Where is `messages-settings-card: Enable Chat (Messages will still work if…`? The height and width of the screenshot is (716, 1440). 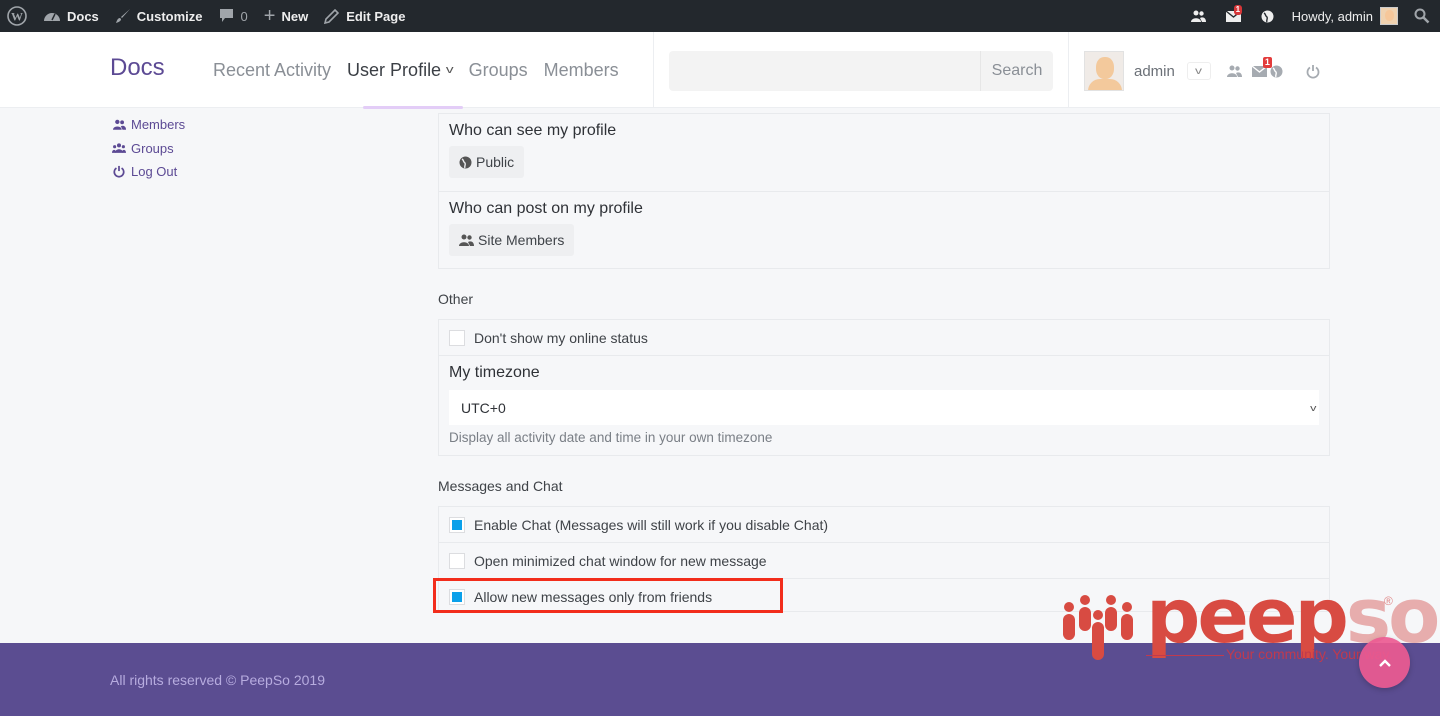 messages-settings-card: Enable Chat (Messages will still work if… is located at coordinates (884, 559).